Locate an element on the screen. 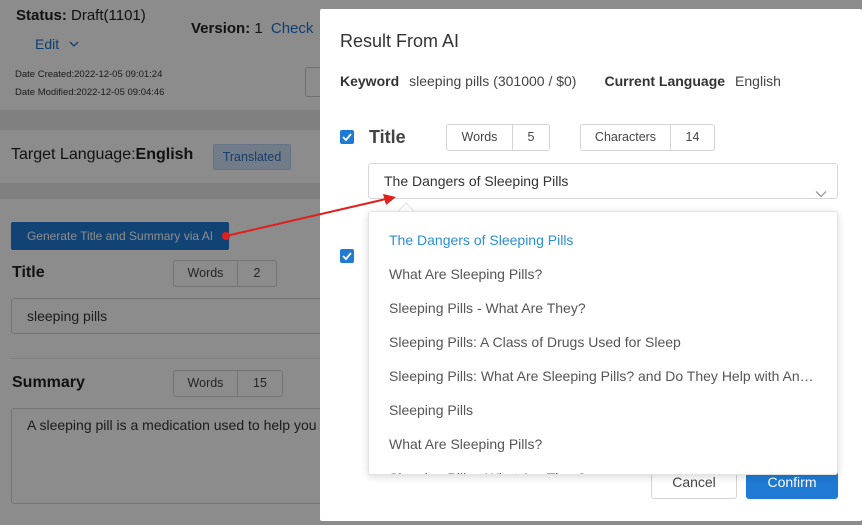 This screenshot has width=862, height=525. title-checkbox is located at coordinates (347, 137).